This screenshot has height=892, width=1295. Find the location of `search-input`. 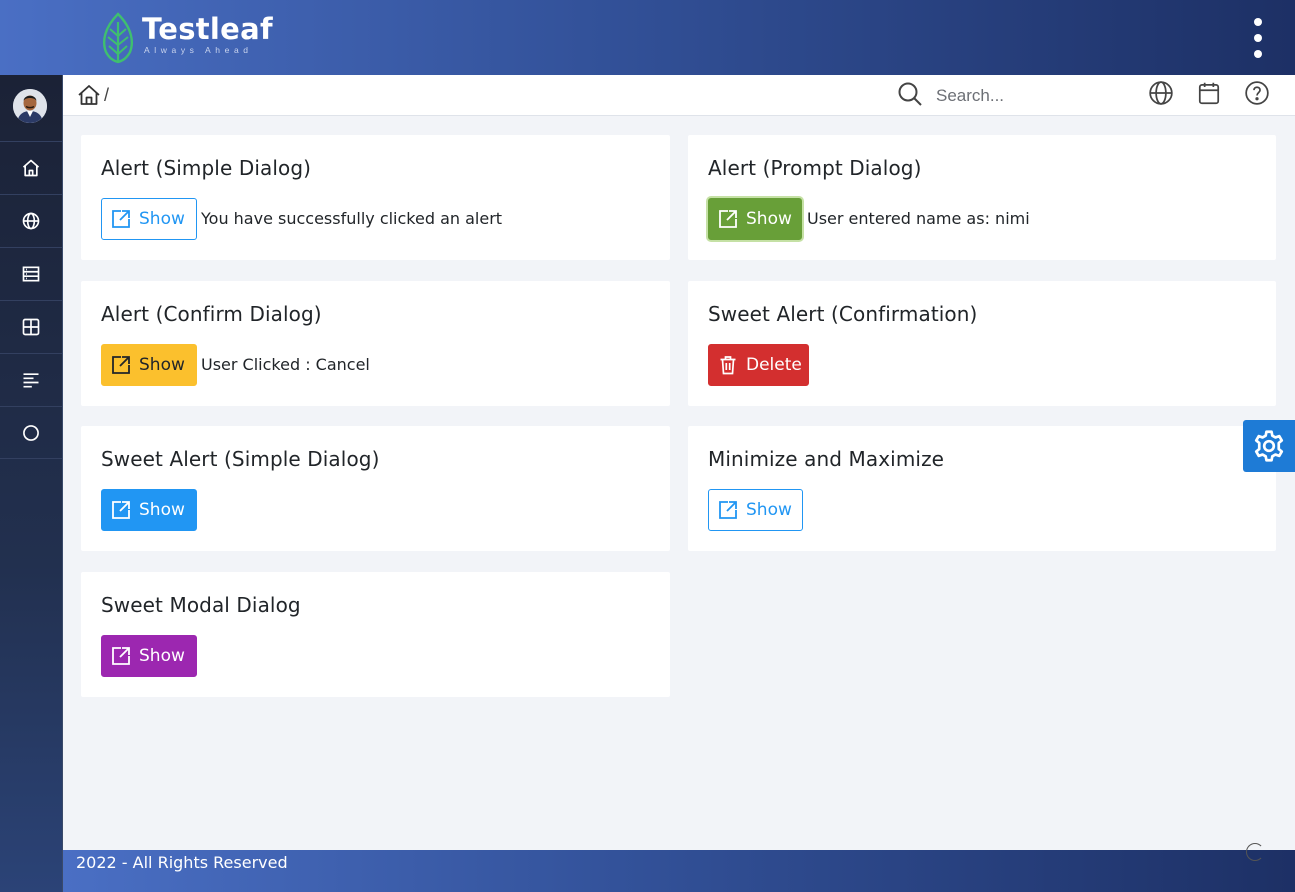

search-input is located at coordinates (1026, 96).